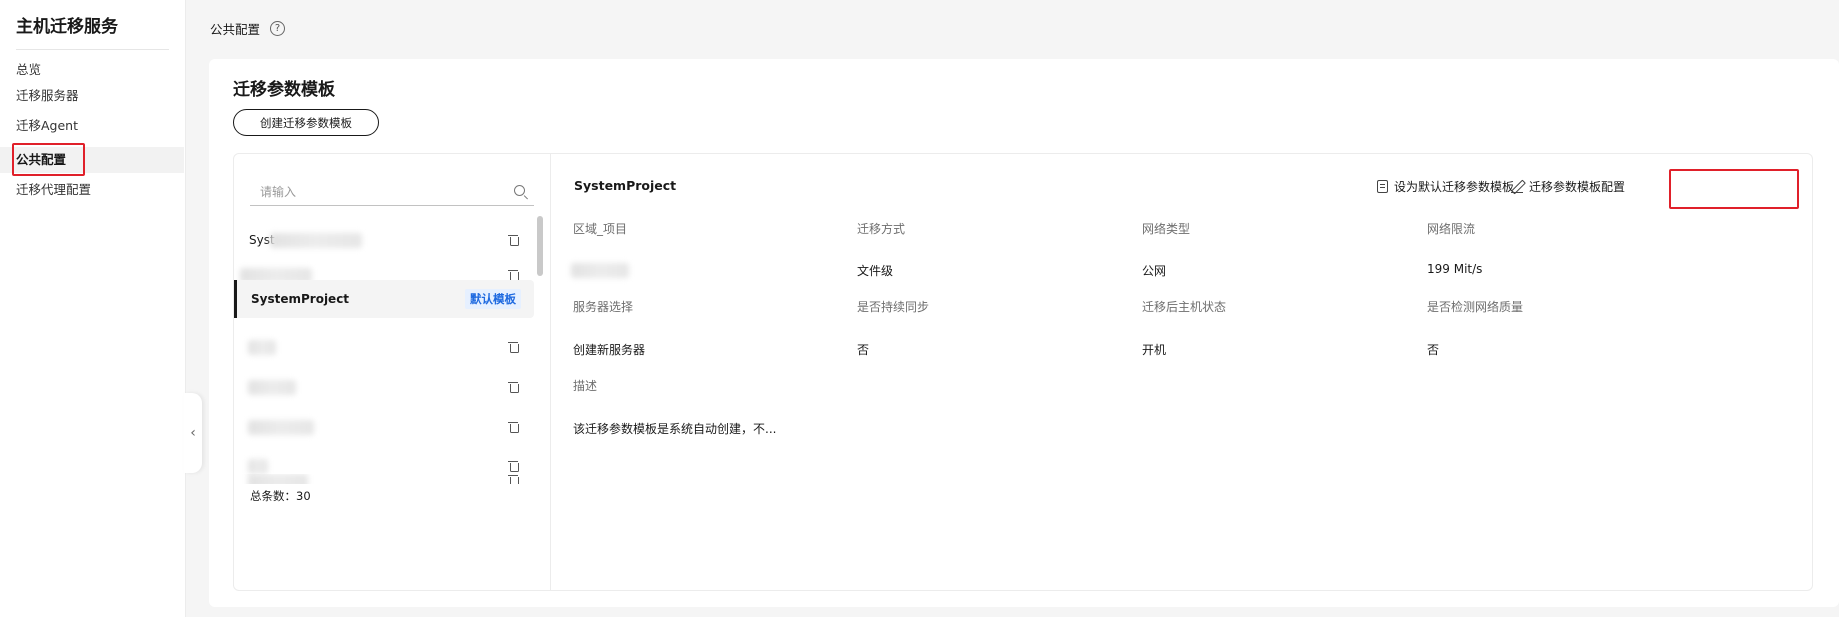 Image resolution: width=1839 pixels, height=617 pixels. What do you see at coordinates (600, 229) in the screenshot?
I see `field-label-region-project: 区域_项目` at bounding box center [600, 229].